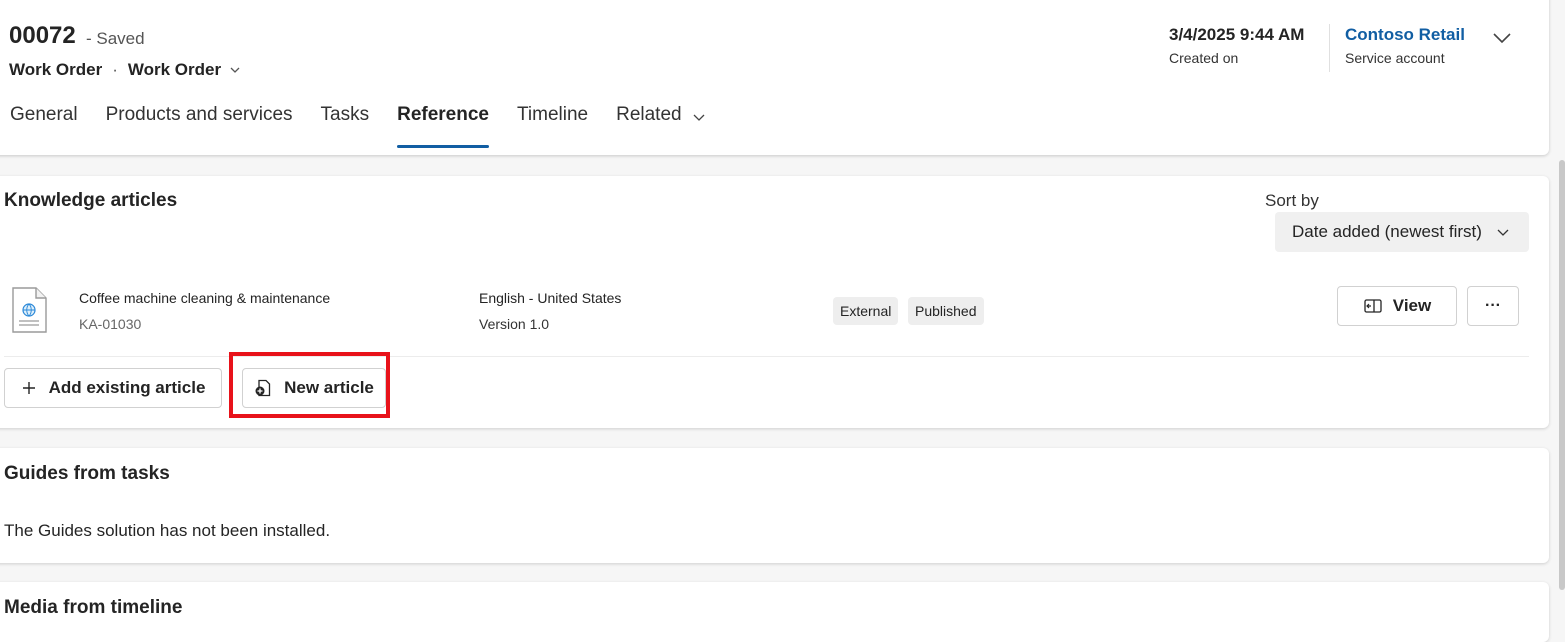  What do you see at coordinates (1387, 231) in the screenshot?
I see `sort-value: Date added (newest first)` at bounding box center [1387, 231].